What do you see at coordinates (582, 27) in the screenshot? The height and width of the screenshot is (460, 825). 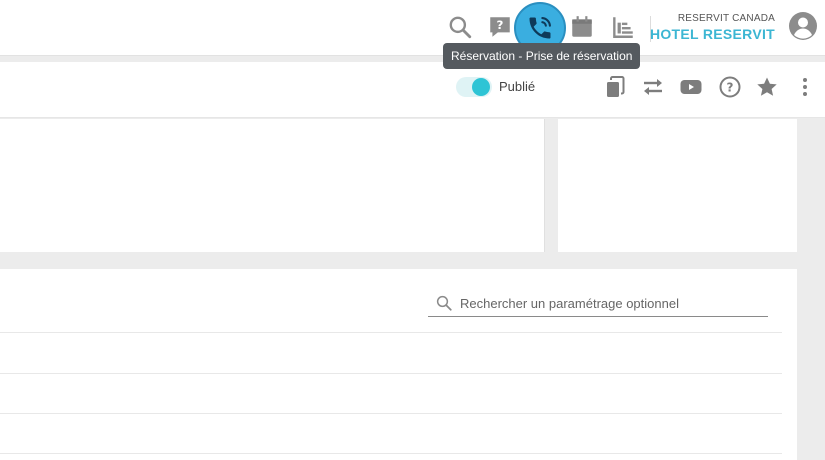 I see `calendar-icon` at bounding box center [582, 27].